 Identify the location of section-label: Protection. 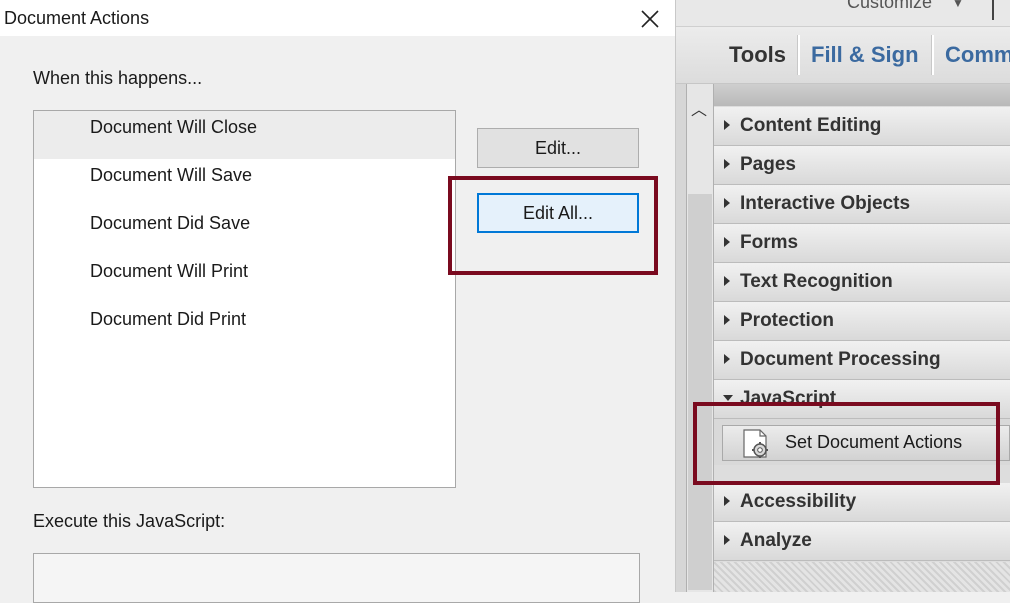
(787, 320).